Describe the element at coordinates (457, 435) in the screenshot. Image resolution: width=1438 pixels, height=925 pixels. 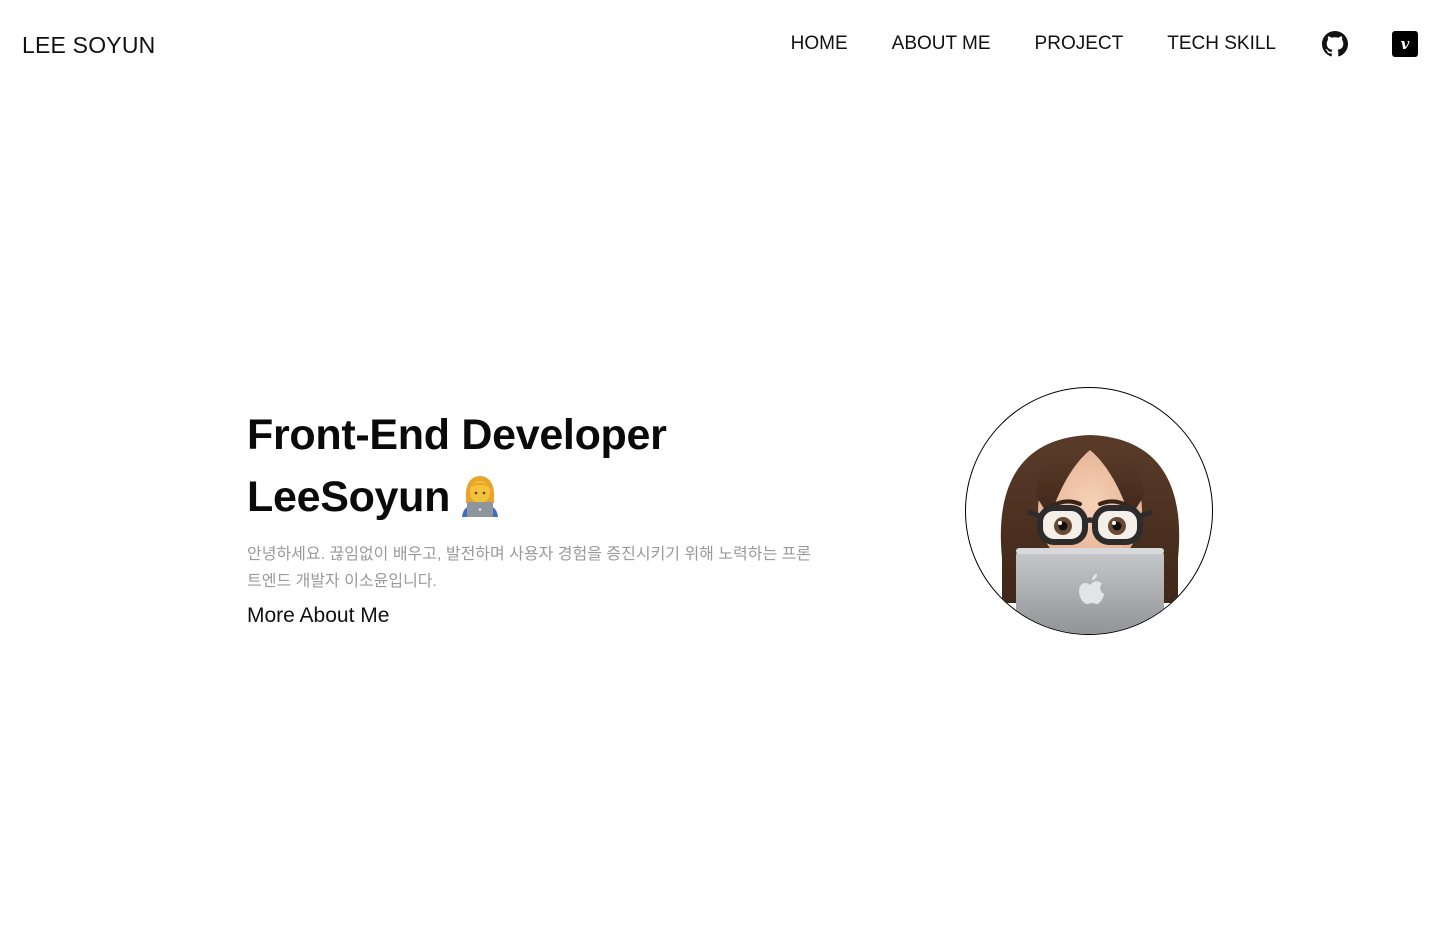
I see `hero-title-line1: Front-End Developer` at that location.